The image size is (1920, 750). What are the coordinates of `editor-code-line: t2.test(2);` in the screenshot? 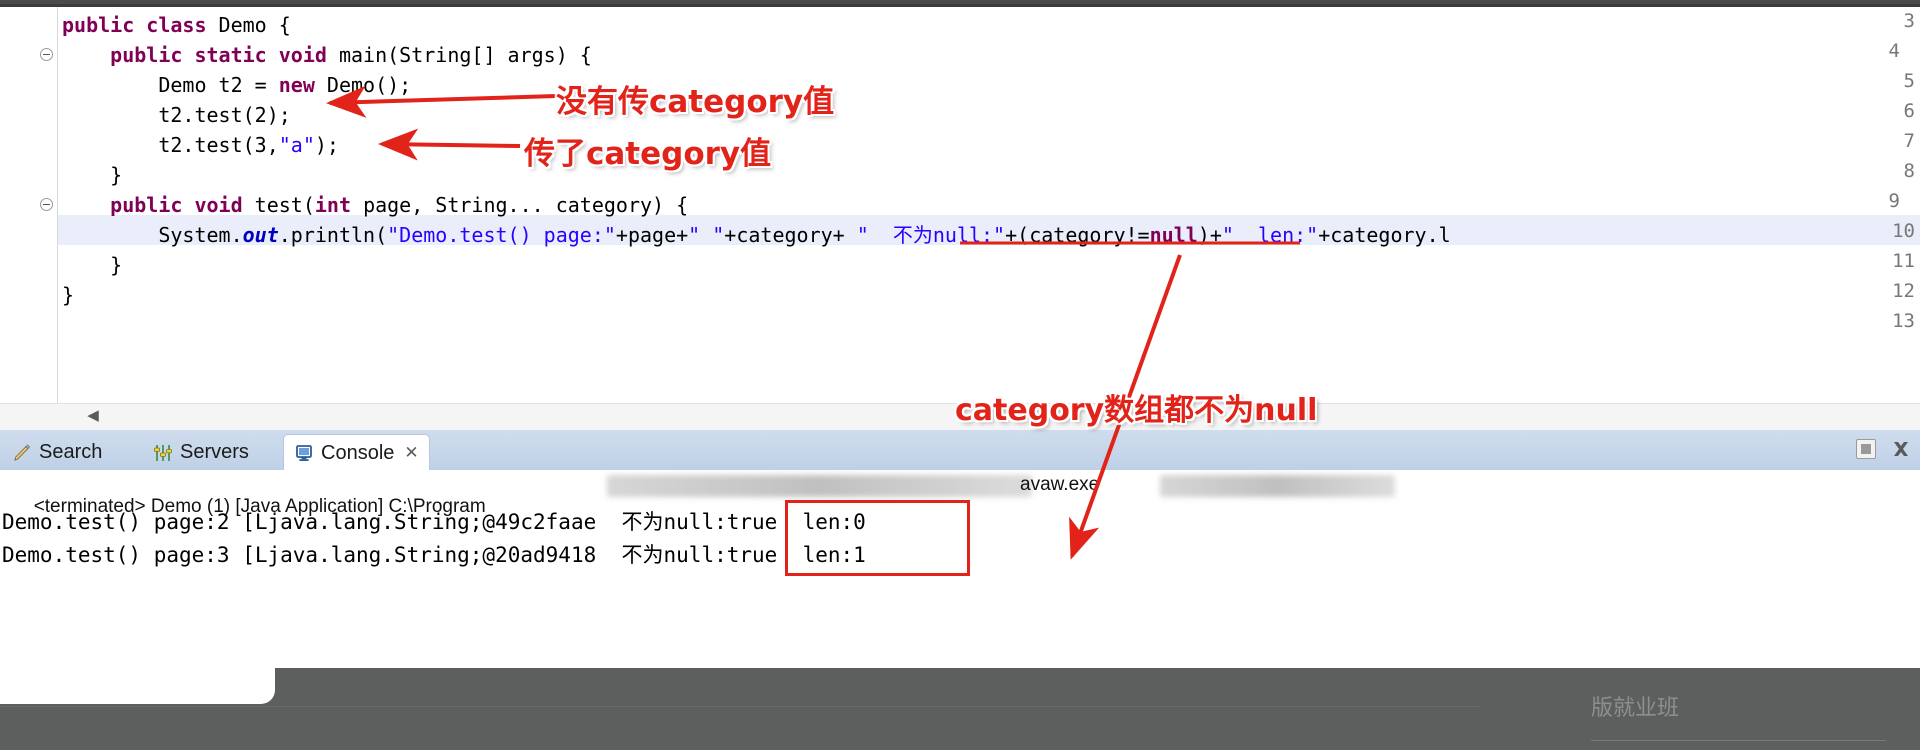 It's located at (176, 115).